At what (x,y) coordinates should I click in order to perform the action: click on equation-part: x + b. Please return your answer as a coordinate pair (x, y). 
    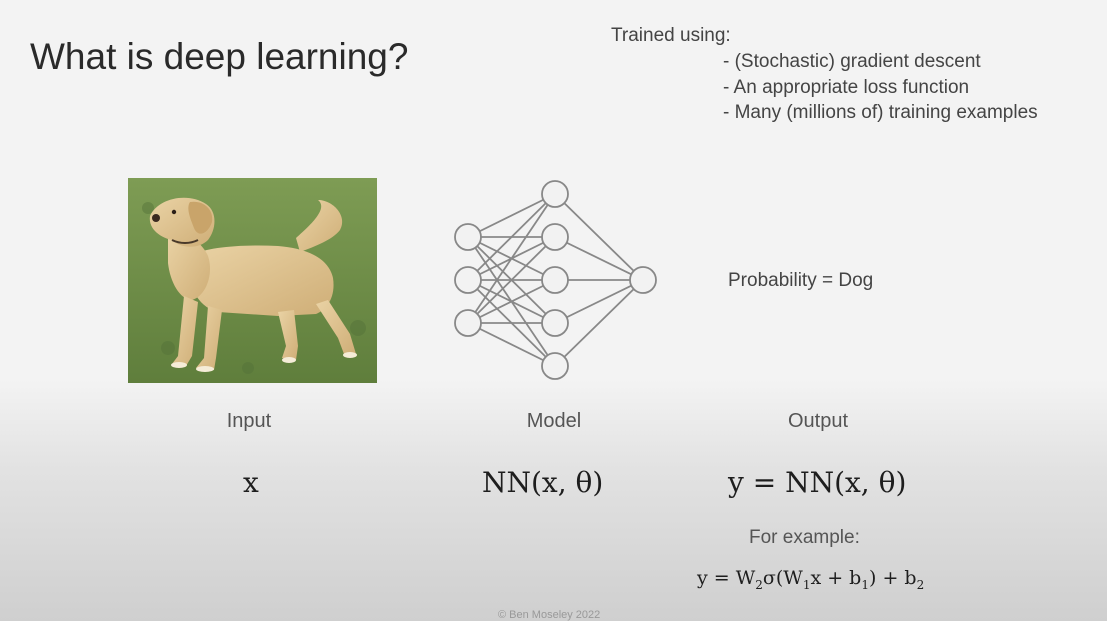
    Looking at the image, I should click on (836, 578).